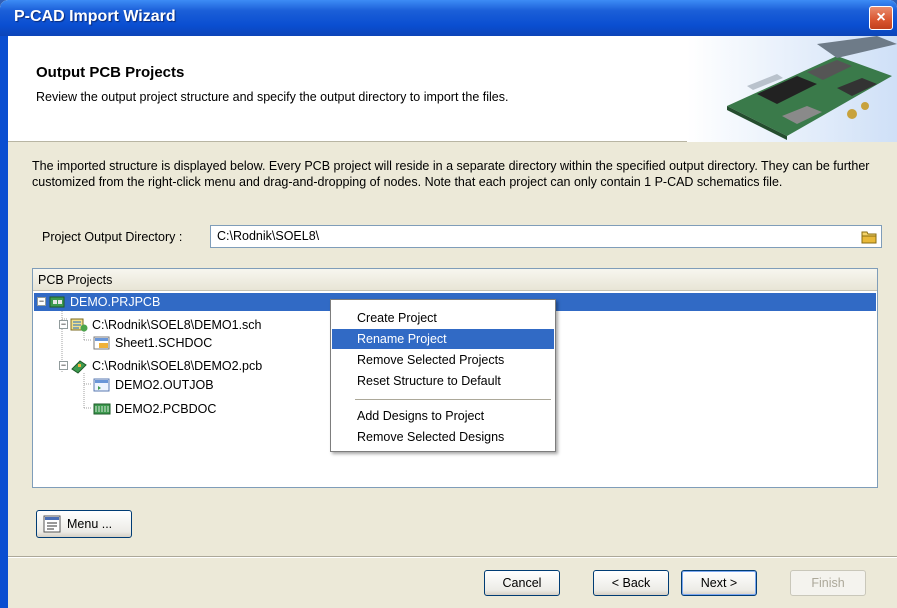 This screenshot has width=897, height=608. Describe the element at coordinates (828, 583) in the screenshot. I see `finish-button: Finish` at that location.